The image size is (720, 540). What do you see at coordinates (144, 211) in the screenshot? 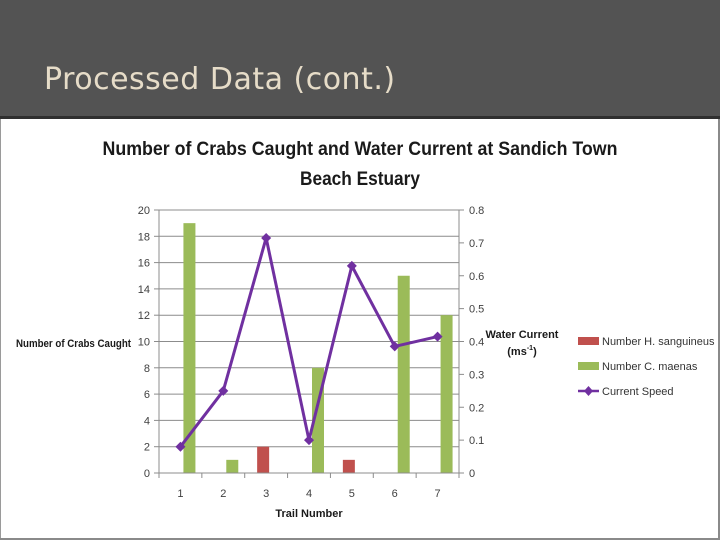
I see `y-tick-label: 20` at bounding box center [144, 211].